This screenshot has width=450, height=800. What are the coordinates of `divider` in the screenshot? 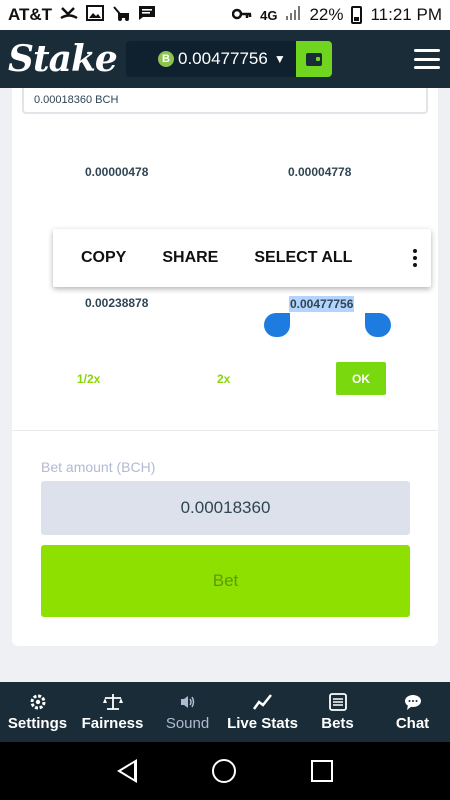 It's located at (225, 430).